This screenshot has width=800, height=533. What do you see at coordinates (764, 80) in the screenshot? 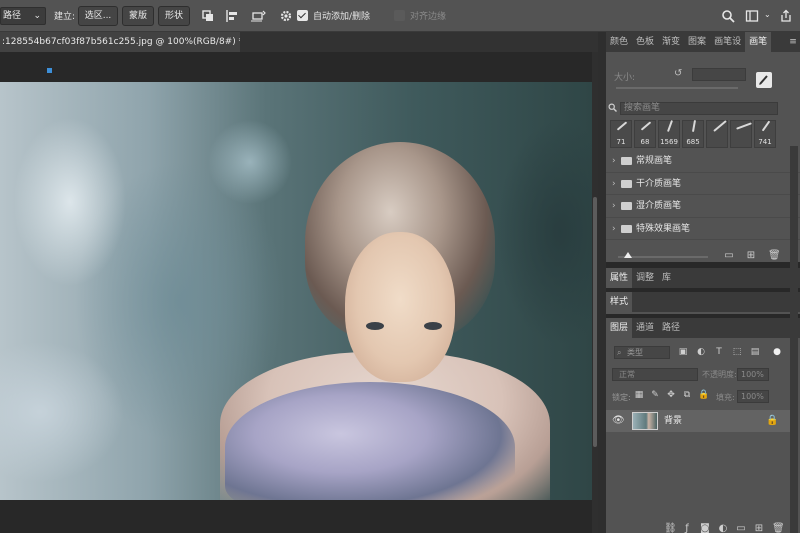
I see `new-brush-icon` at bounding box center [764, 80].